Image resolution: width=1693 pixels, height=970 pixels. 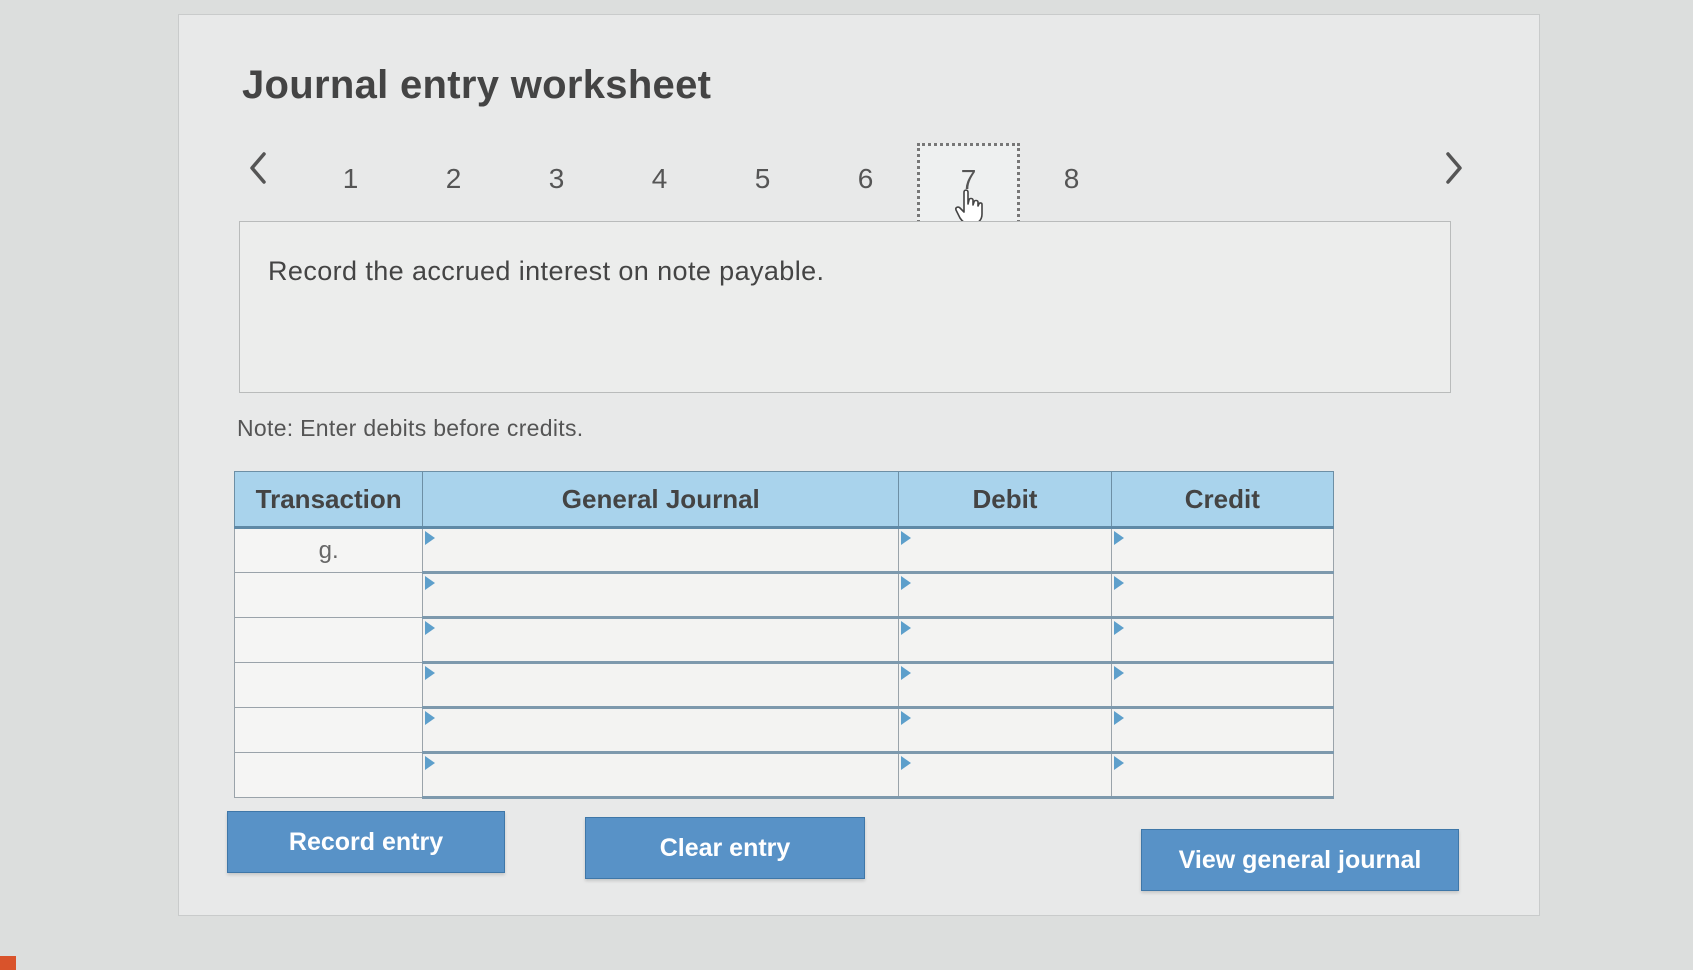 What do you see at coordinates (328, 550) in the screenshot?
I see `transaction-cell: g.` at bounding box center [328, 550].